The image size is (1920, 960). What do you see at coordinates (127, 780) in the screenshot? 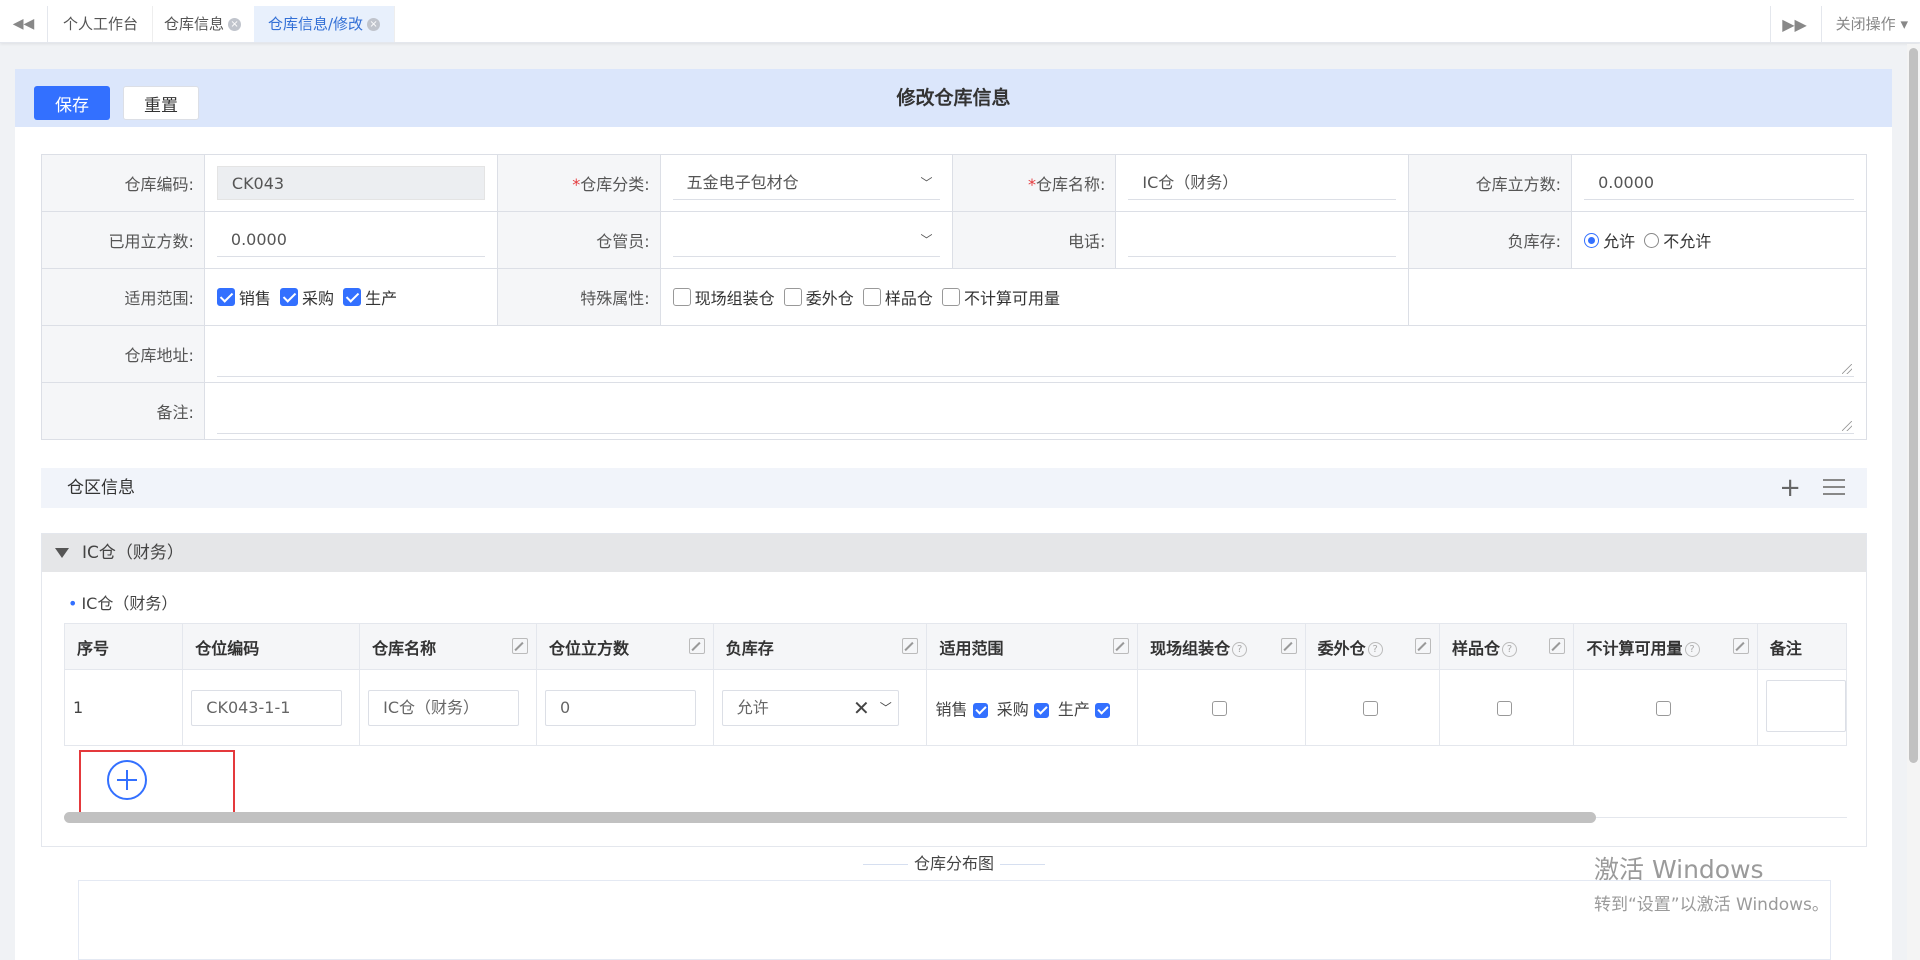
I see `add-row-icon` at bounding box center [127, 780].